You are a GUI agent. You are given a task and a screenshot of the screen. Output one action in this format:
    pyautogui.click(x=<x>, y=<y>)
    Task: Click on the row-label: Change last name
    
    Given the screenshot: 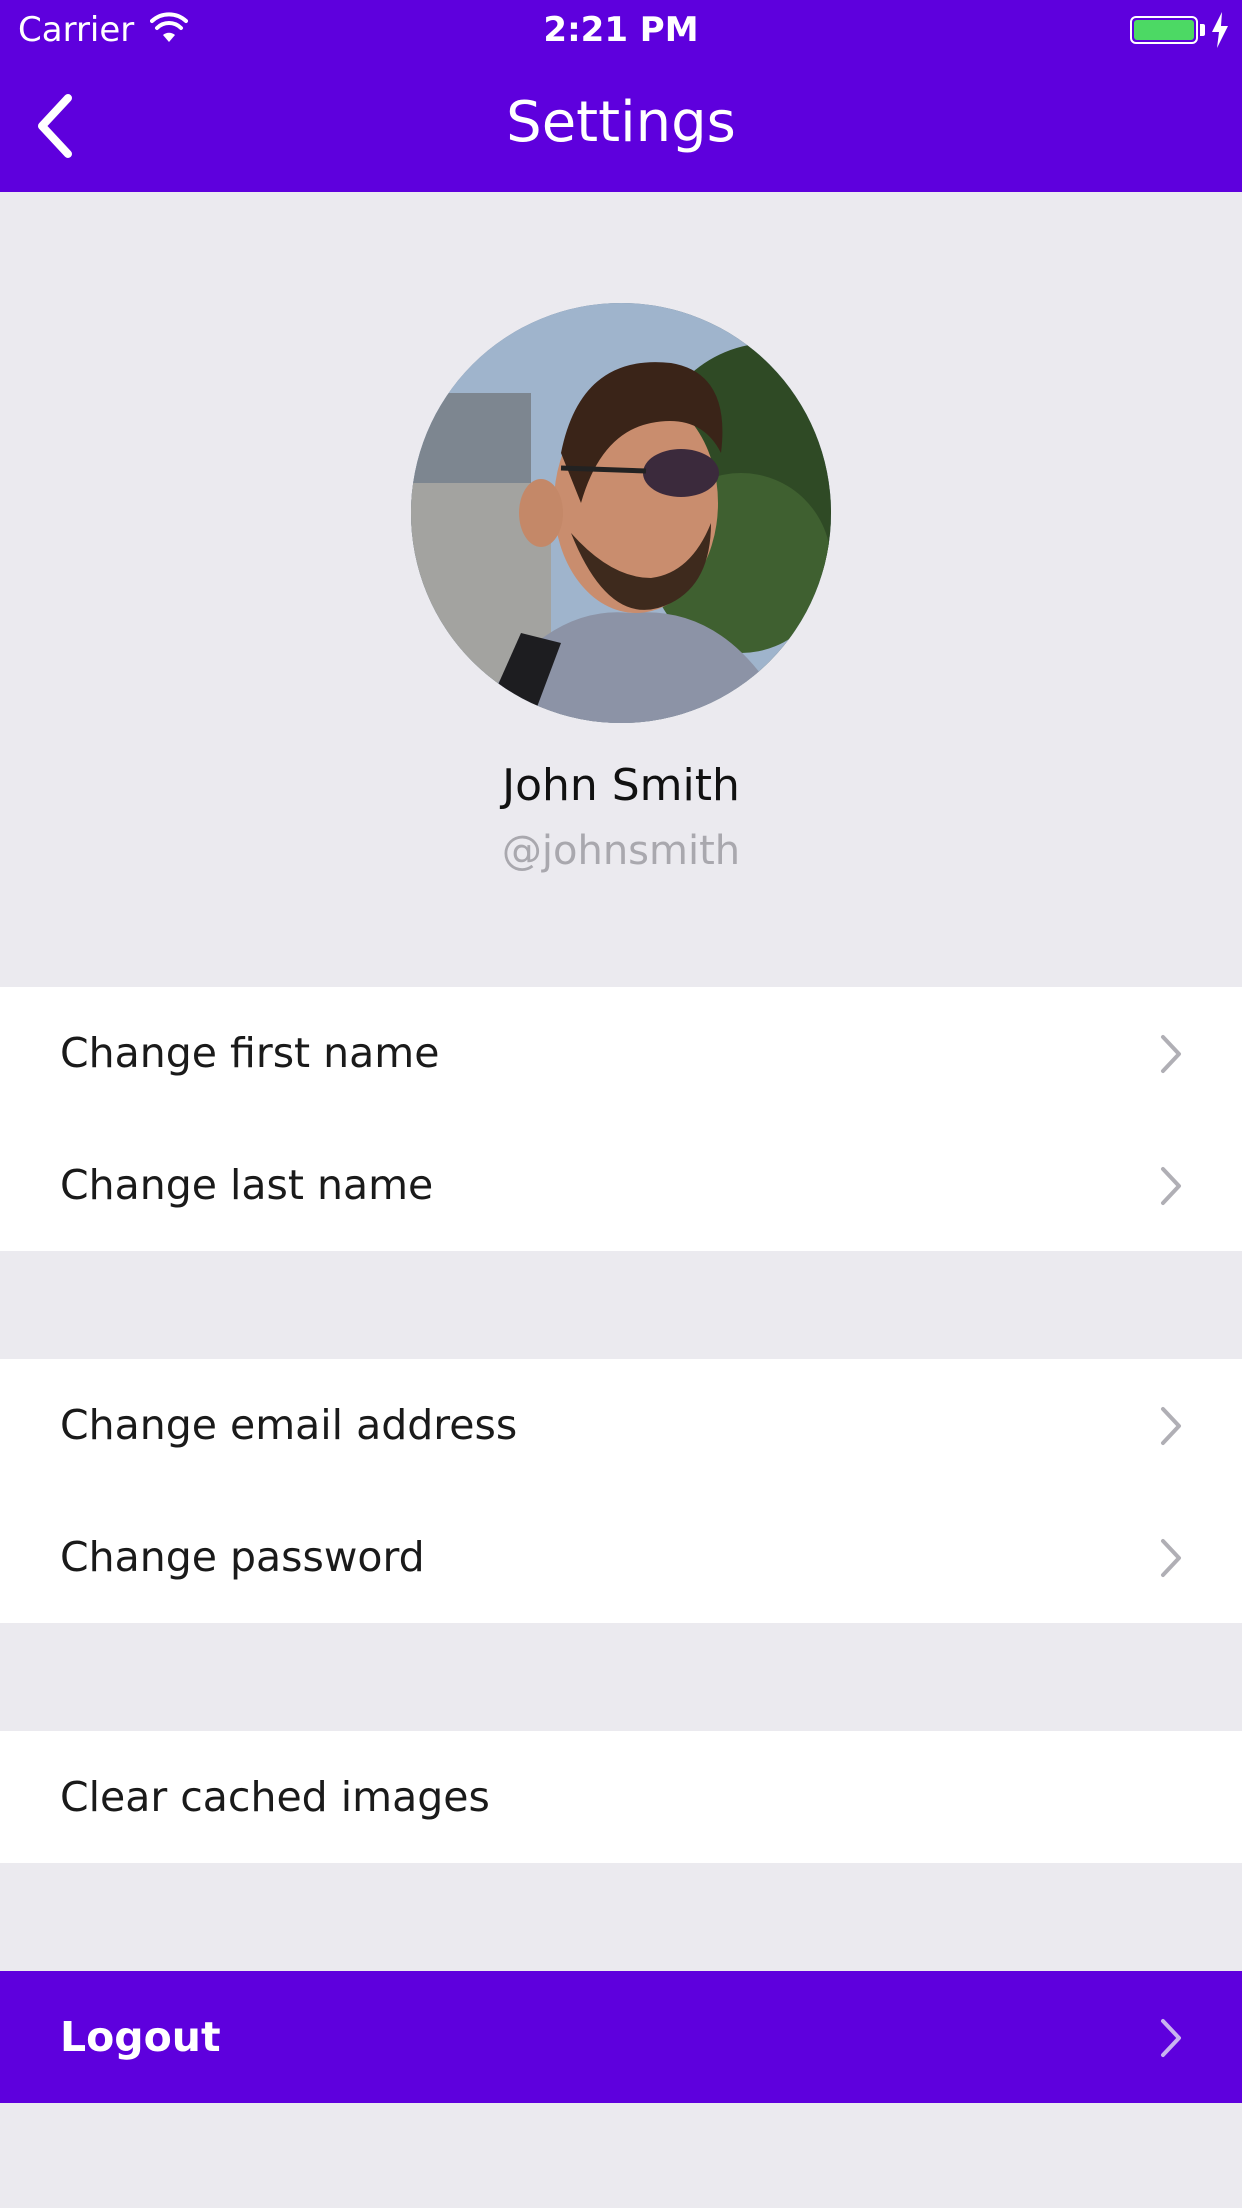 What is the action you would take?
    pyautogui.click(x=247, y=1185)
    